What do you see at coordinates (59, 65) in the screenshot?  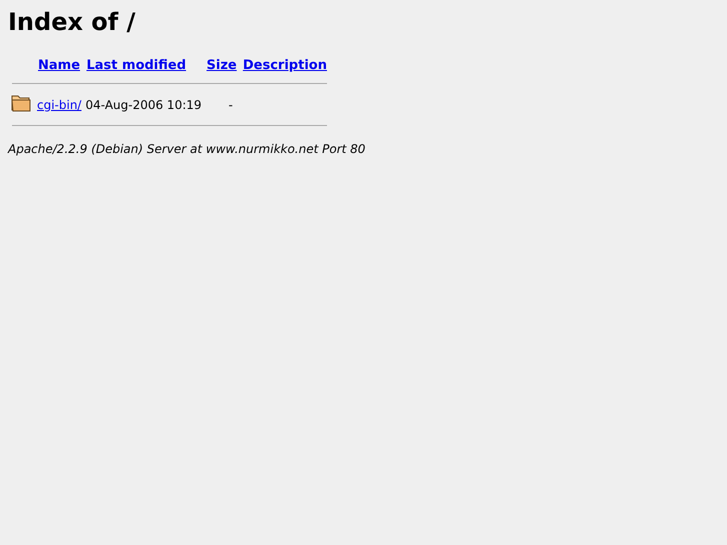 I see `column-sort-link: Name` at bounding box center [59, 65].